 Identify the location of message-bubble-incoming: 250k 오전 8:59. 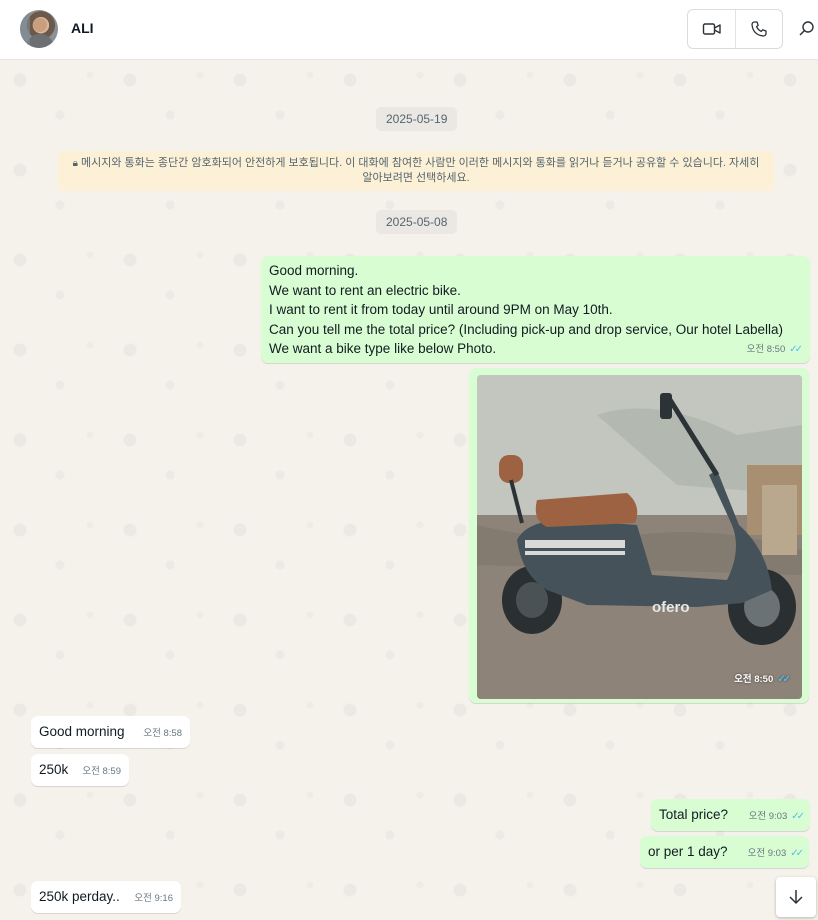
(80, 770).